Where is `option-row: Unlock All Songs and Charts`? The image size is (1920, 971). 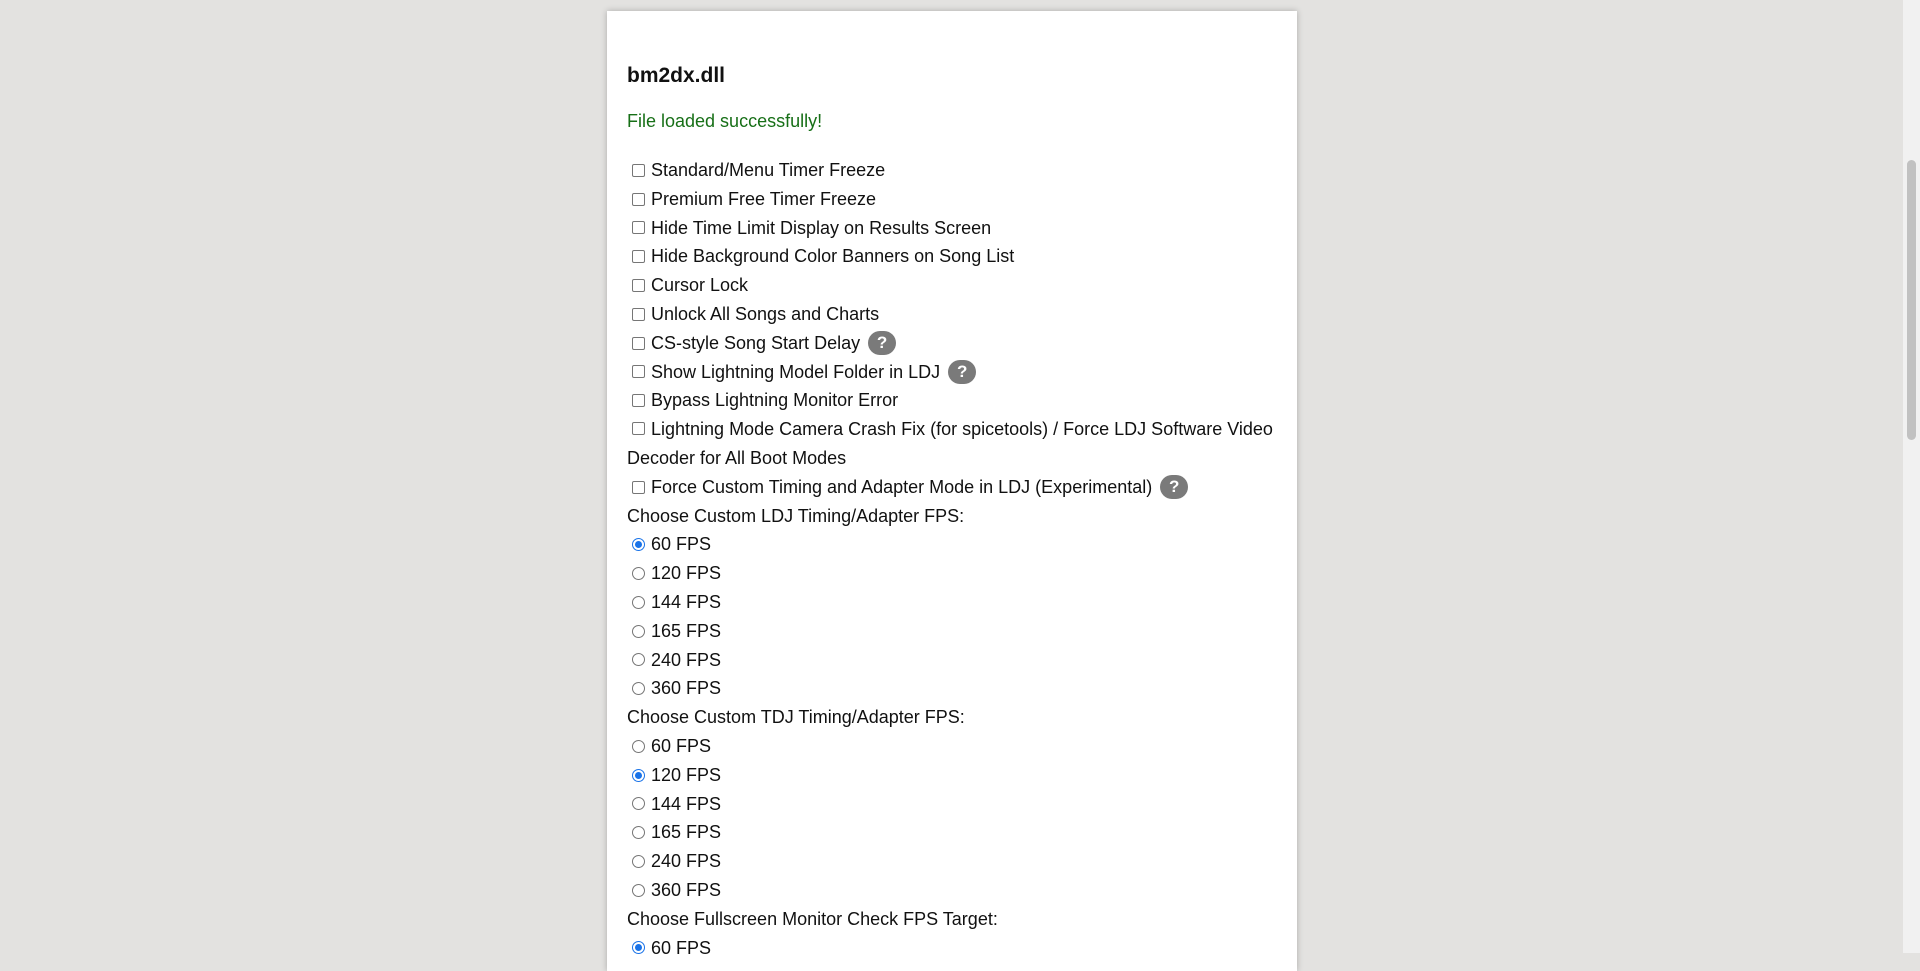
option-row: Unlock All Songs and Charts is located at coordinates (952, 314).